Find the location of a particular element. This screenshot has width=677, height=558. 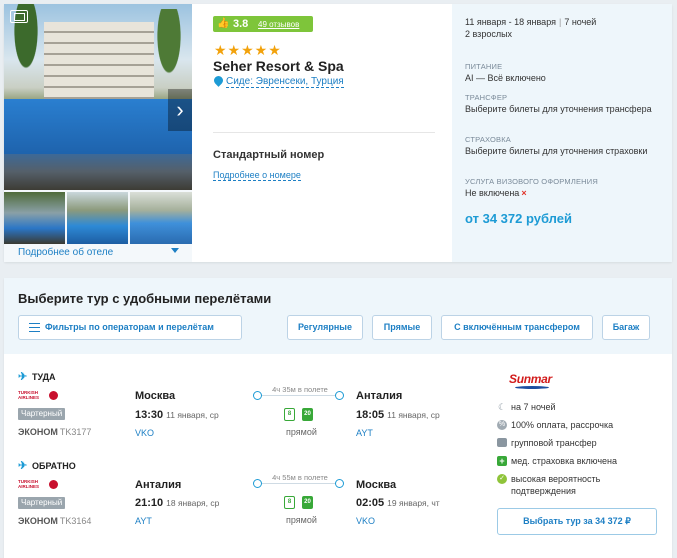

flight-number: TK3177 is located at coordinates (75, 432).